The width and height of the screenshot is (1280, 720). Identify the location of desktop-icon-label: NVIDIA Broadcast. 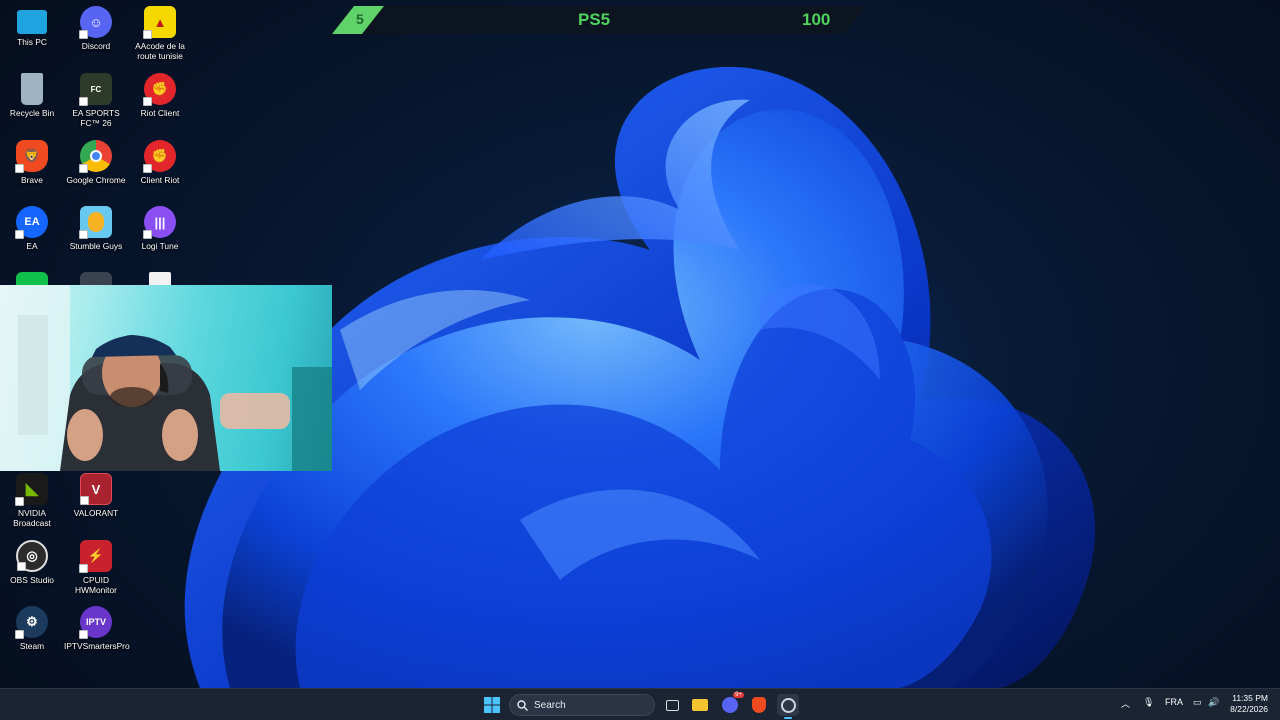
(32, 518).